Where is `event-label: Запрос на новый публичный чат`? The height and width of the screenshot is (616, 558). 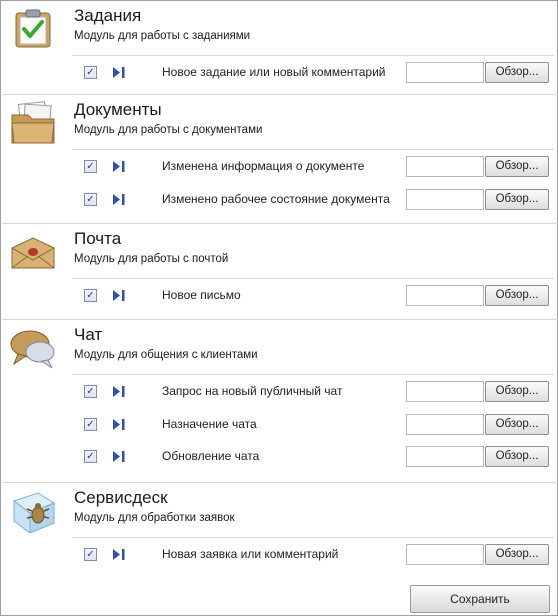
event-label: Запрос на новый публичный чат is located at coordinates (252, 391).